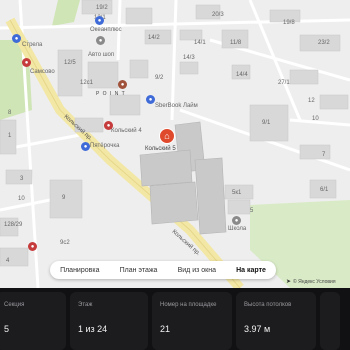 This screenshot has height=350, width=350. I want to click on house-number: 1, so click(10, 136).